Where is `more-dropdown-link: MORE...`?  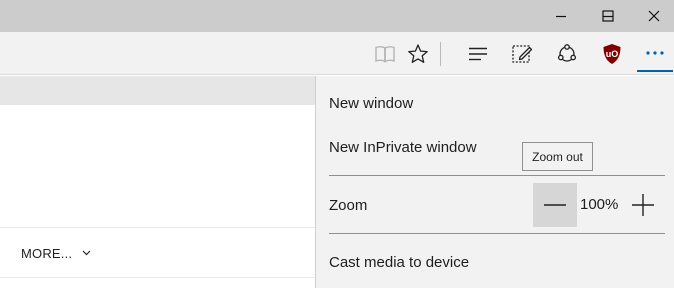 more-dropdown-link: MORE... is located at coordinates (56, 253).